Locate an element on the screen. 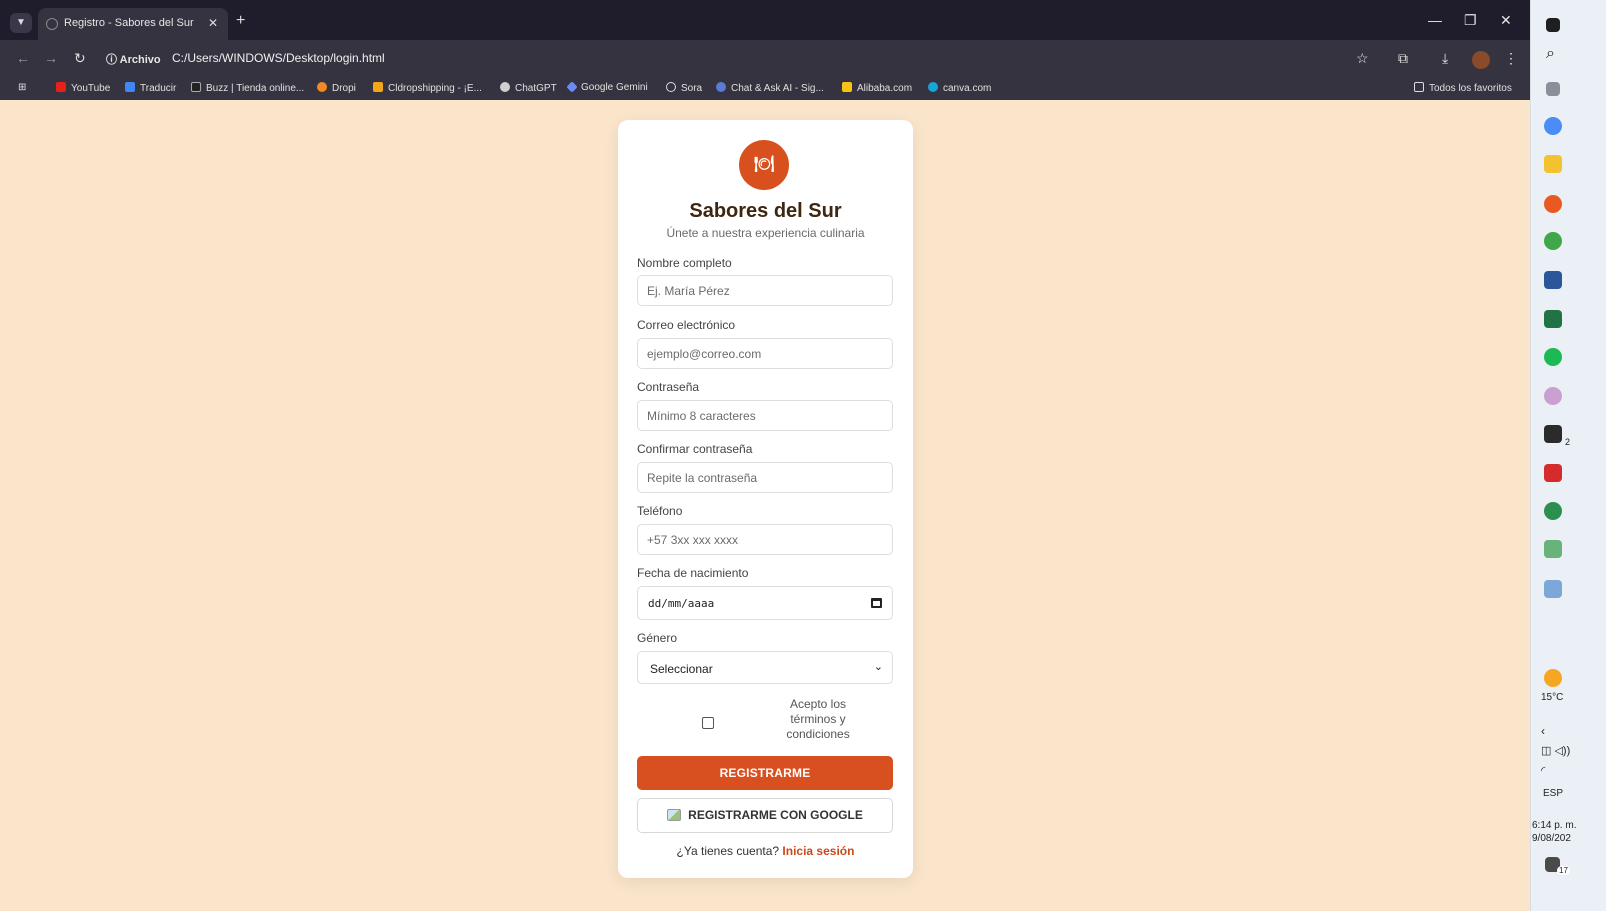 The image size is (1606, 911). calendar-icon is located at coordinates (876, 603).